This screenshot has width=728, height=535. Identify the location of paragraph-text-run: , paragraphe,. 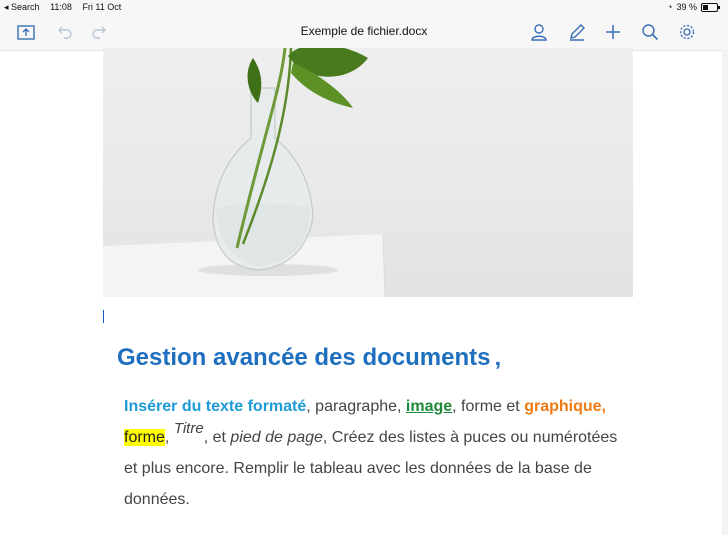
(356, 406).